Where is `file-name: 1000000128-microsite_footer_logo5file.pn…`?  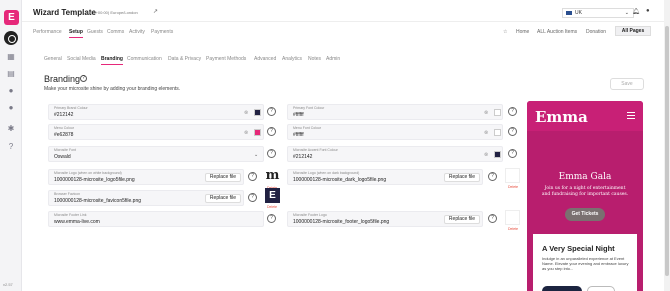
file-name: 1000000128-microsite_footer_logo5file.pn… is located at coordinates (341, 222).